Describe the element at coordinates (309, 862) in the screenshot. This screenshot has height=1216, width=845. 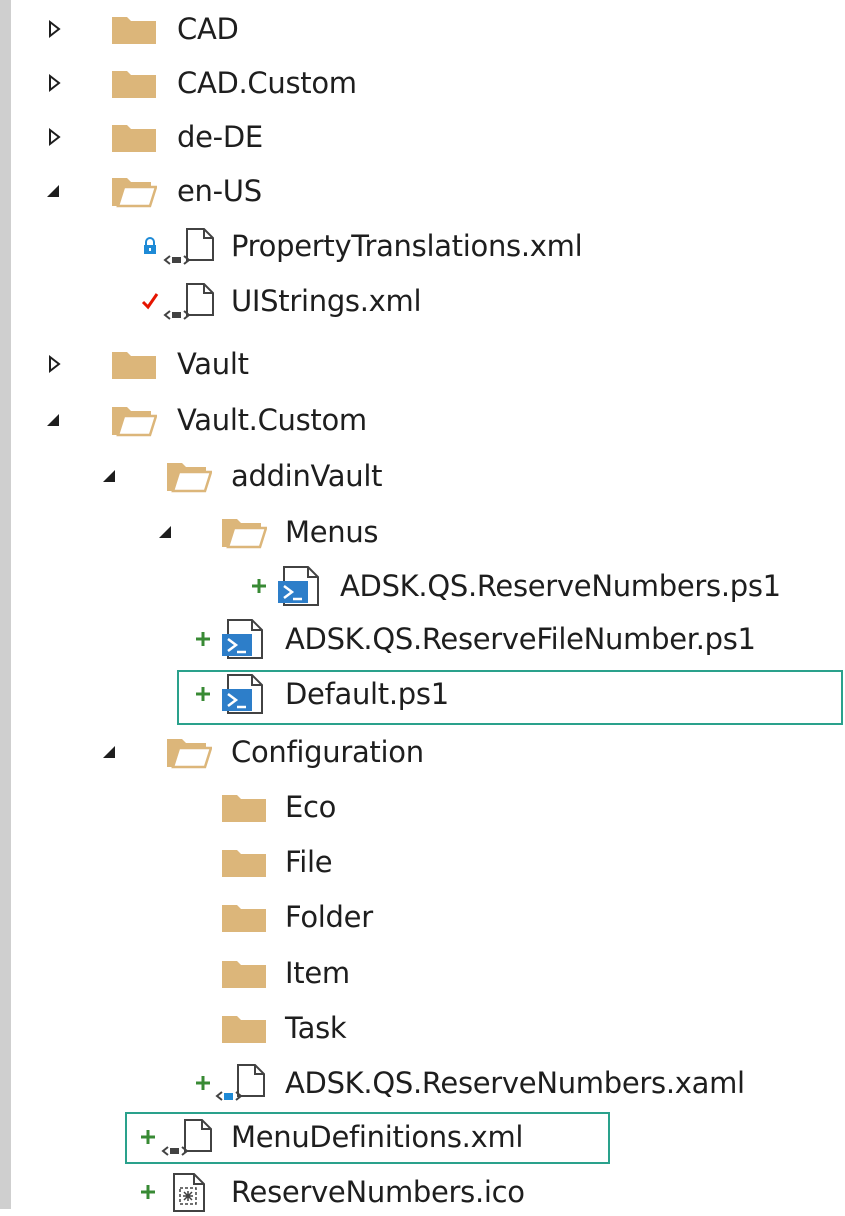
I see `tree-item-label: File` at that location.